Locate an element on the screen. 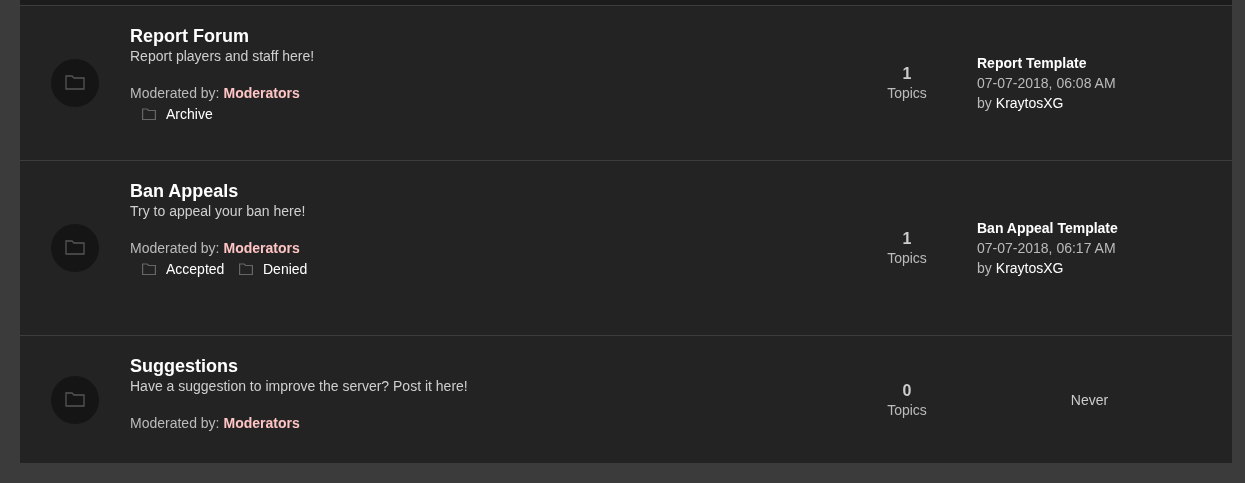  subforum-link: Archive is located at coordinates (189, 114).